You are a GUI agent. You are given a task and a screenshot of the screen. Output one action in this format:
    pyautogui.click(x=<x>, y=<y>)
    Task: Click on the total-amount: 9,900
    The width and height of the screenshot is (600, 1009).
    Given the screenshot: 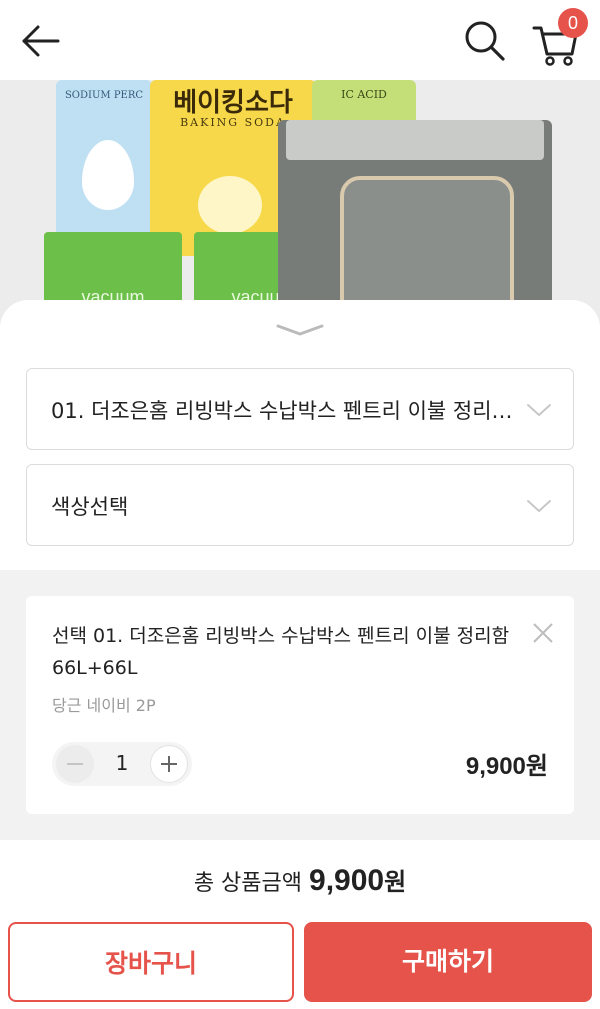 What is the action you would take?
    pyautogui.click(x=347, y=880)
    